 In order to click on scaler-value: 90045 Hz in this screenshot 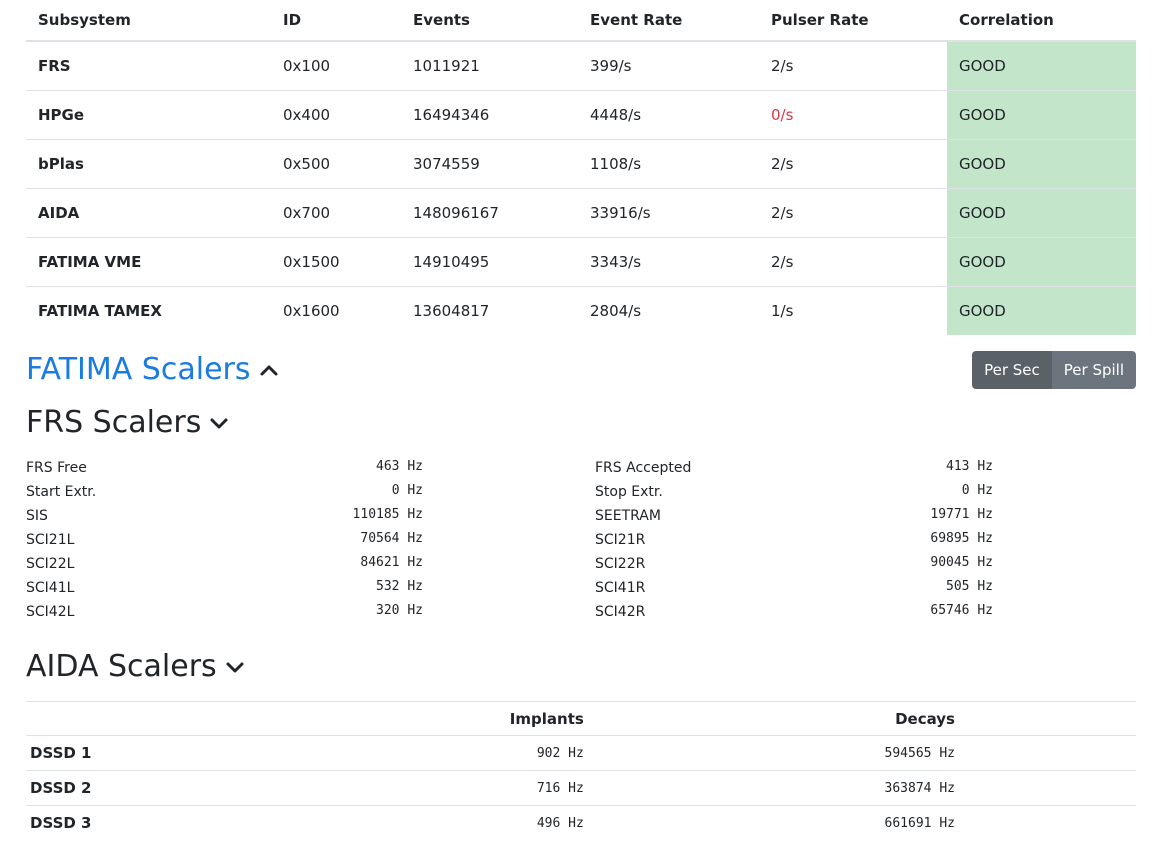, I will do `click(961, 562)`.